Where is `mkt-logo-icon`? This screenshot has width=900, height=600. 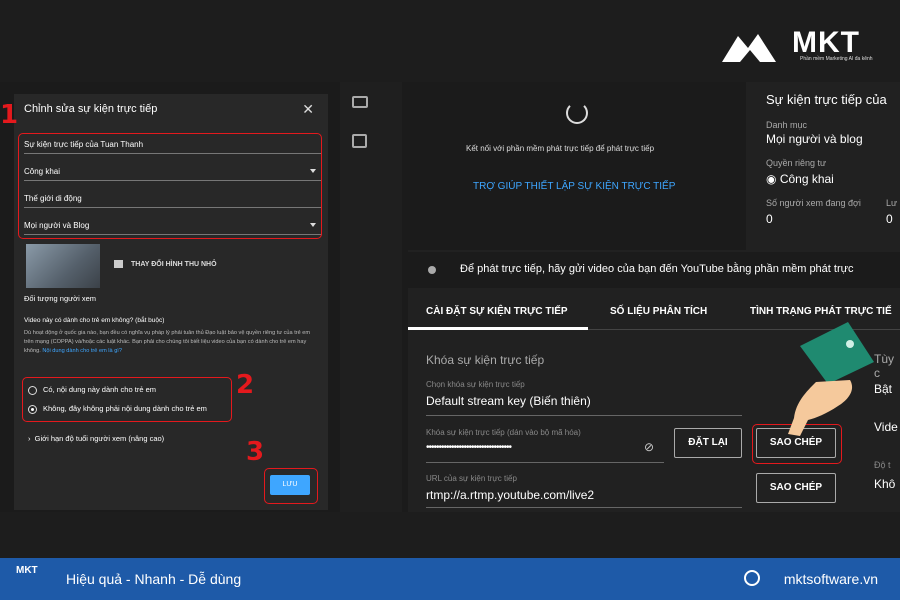 mkt-logo-icon is located at coordinates (749, 48).